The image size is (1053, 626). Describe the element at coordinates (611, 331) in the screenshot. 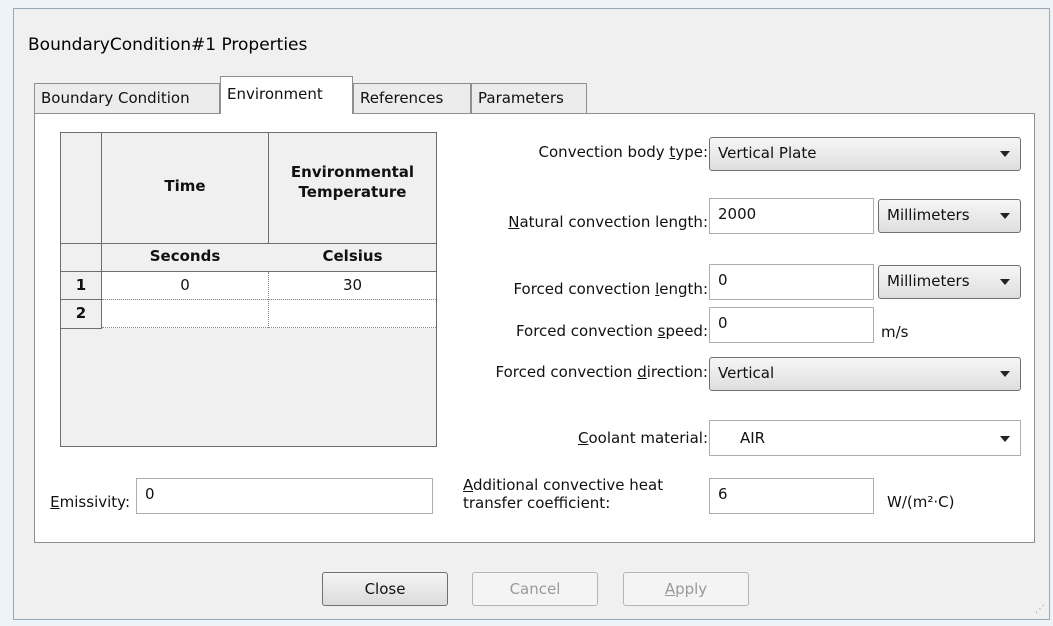

I see `forced-convection-speed-label: Forced convection speed:` at that location.